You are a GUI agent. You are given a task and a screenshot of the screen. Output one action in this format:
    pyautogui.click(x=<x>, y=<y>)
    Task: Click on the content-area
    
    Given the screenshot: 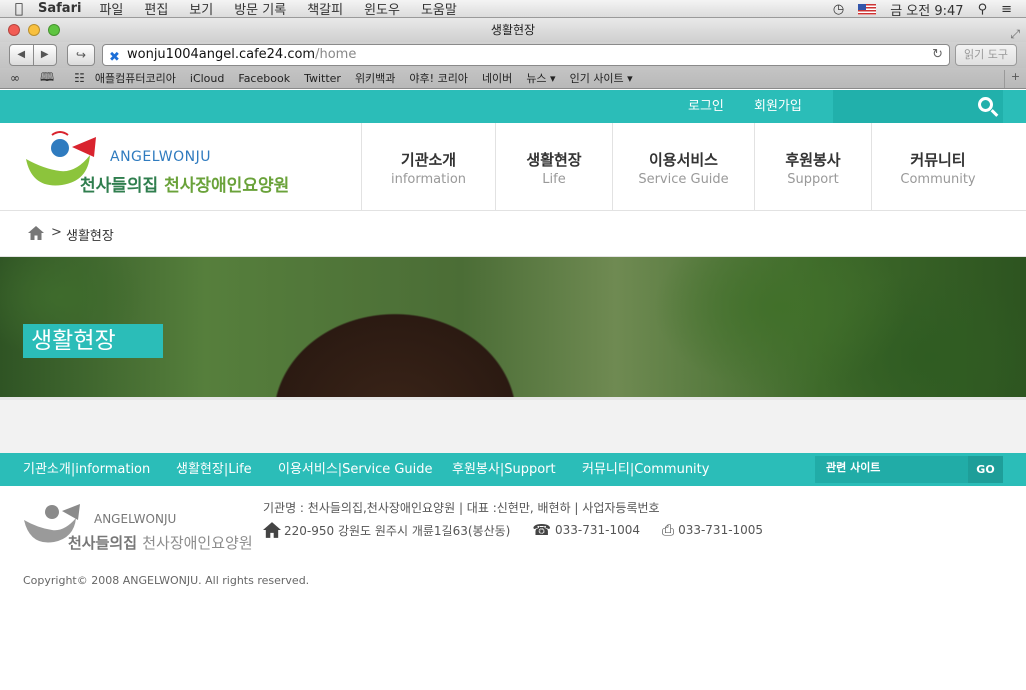 What is the action you would take?
    pyautogui.click(x=513, y=425)
    